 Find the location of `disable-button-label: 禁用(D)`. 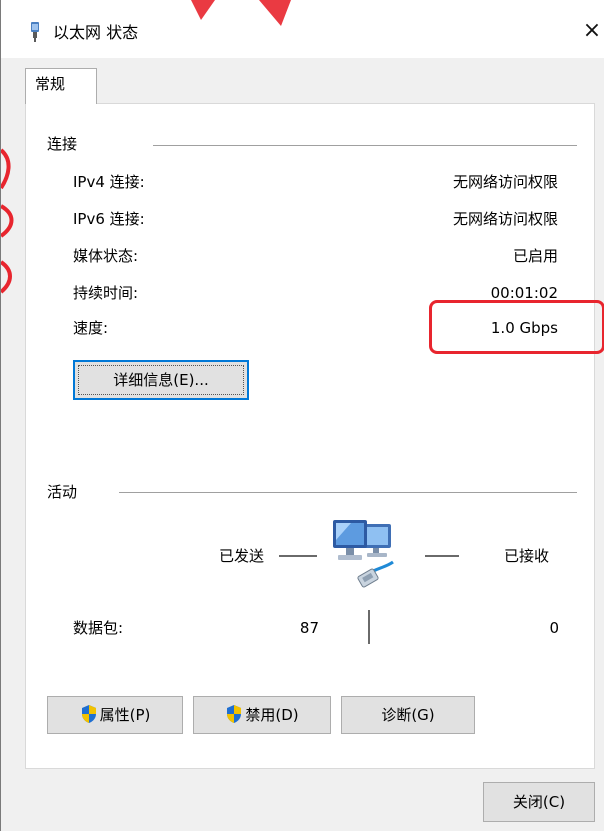

disable-button-label: 禁用(D) is located at coordinates (272, 715).